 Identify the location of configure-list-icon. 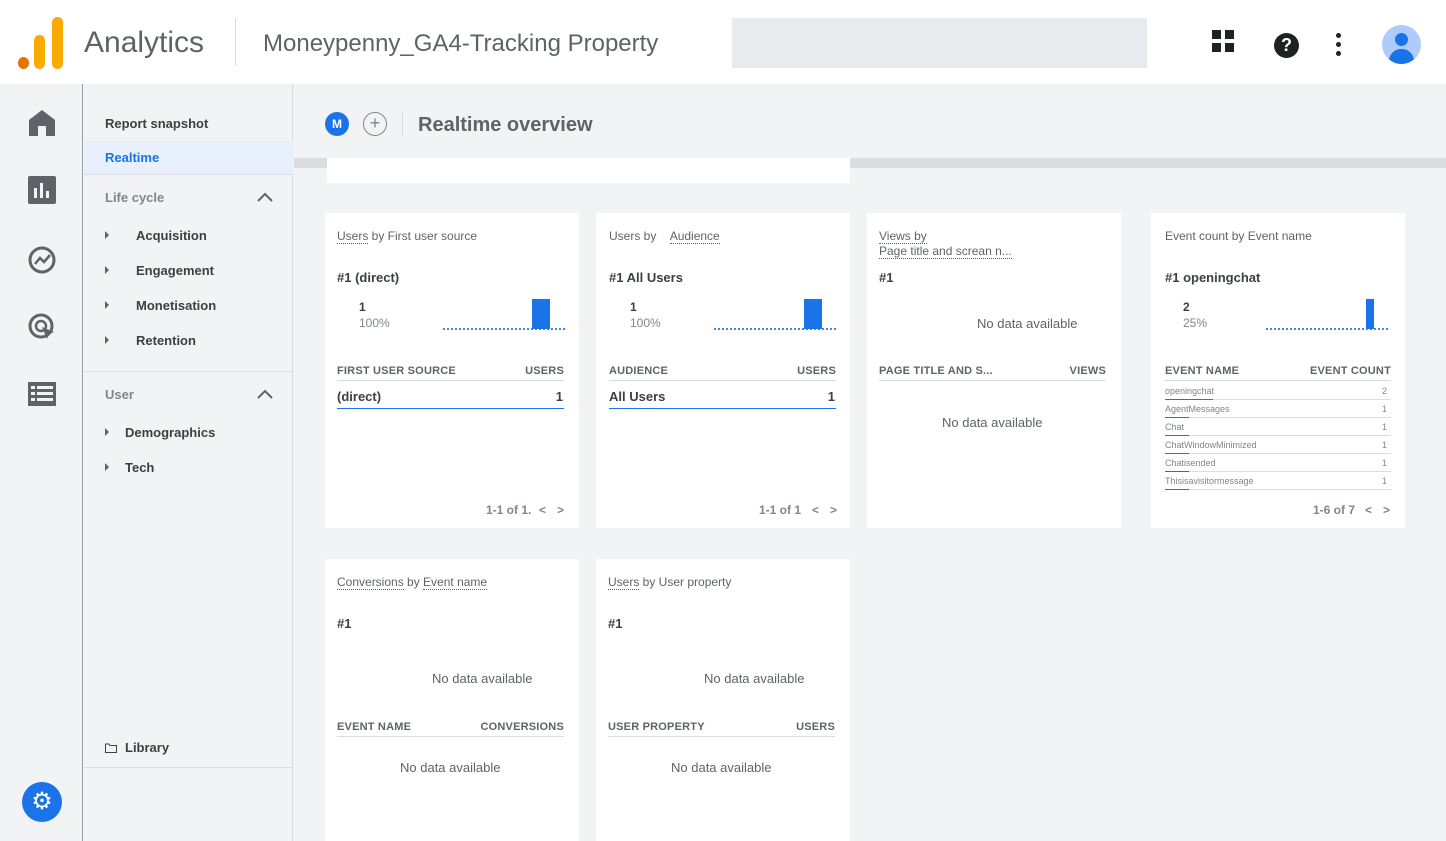
(42, 394).